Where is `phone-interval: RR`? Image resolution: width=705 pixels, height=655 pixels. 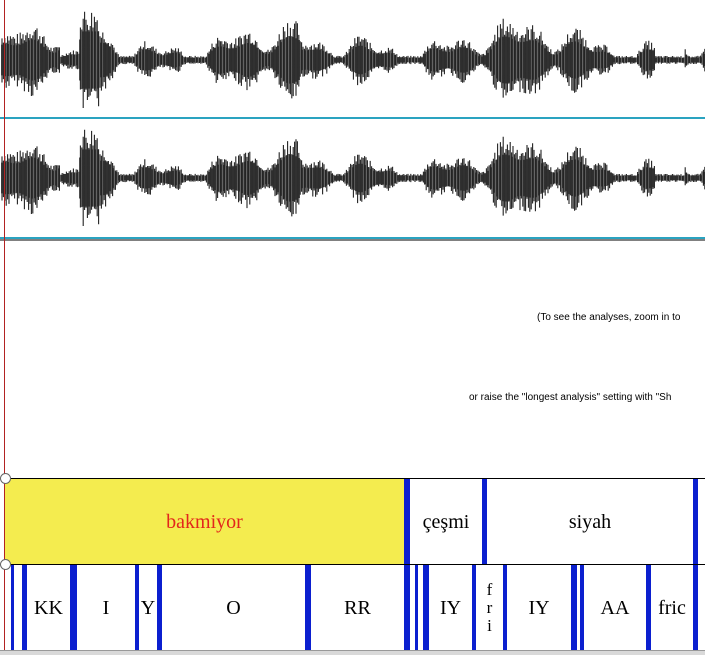 phone-interval: RR is located at coordinates (357, 608).